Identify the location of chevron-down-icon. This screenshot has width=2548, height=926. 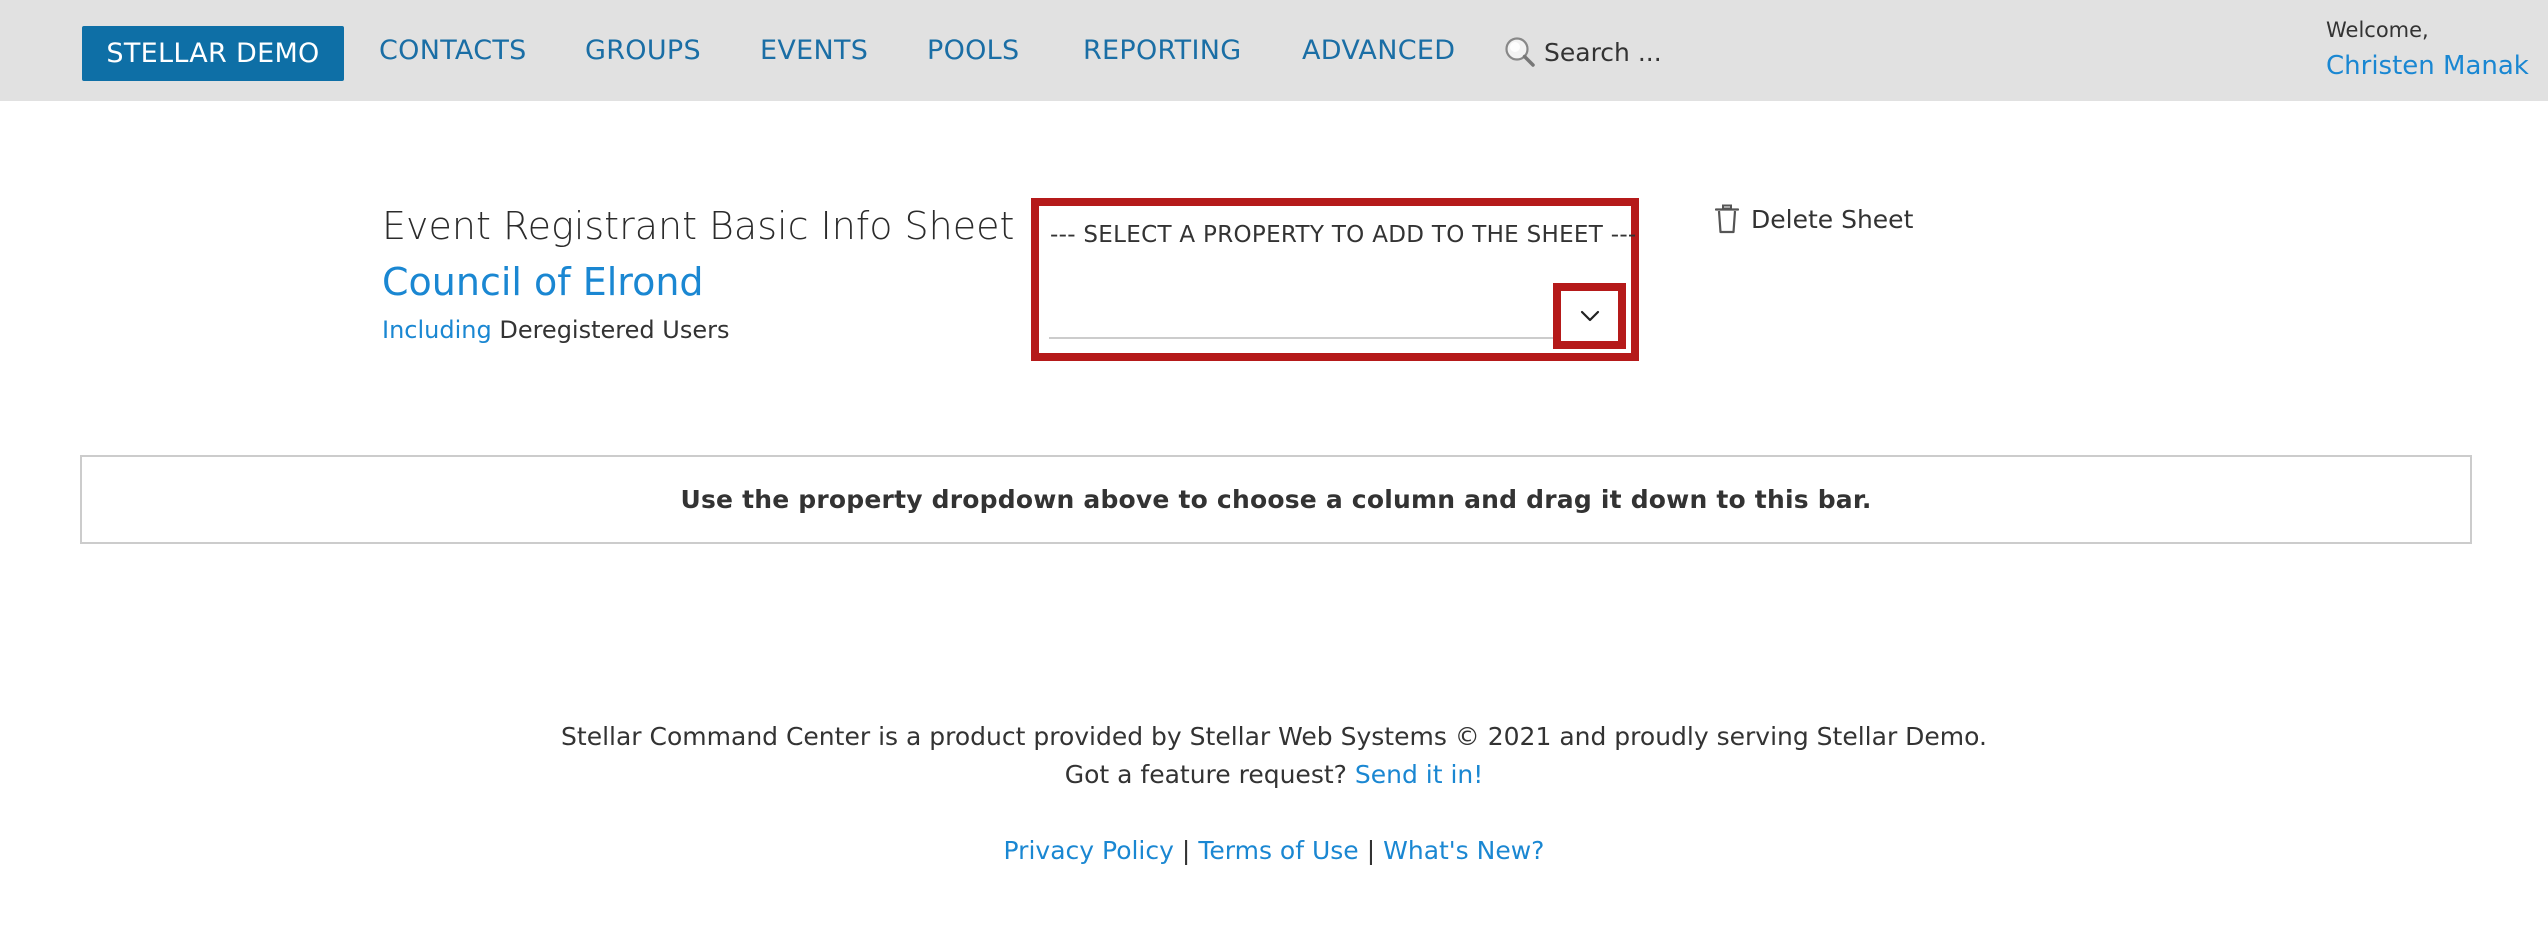
(1590, 316).